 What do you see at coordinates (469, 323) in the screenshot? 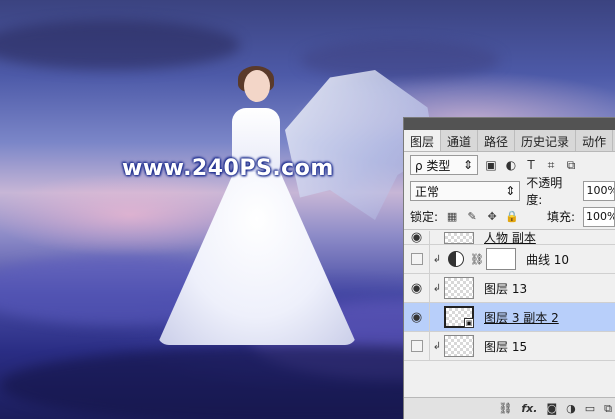
I see `smart-object-icon: ▣` at bounding box center [469, 323].